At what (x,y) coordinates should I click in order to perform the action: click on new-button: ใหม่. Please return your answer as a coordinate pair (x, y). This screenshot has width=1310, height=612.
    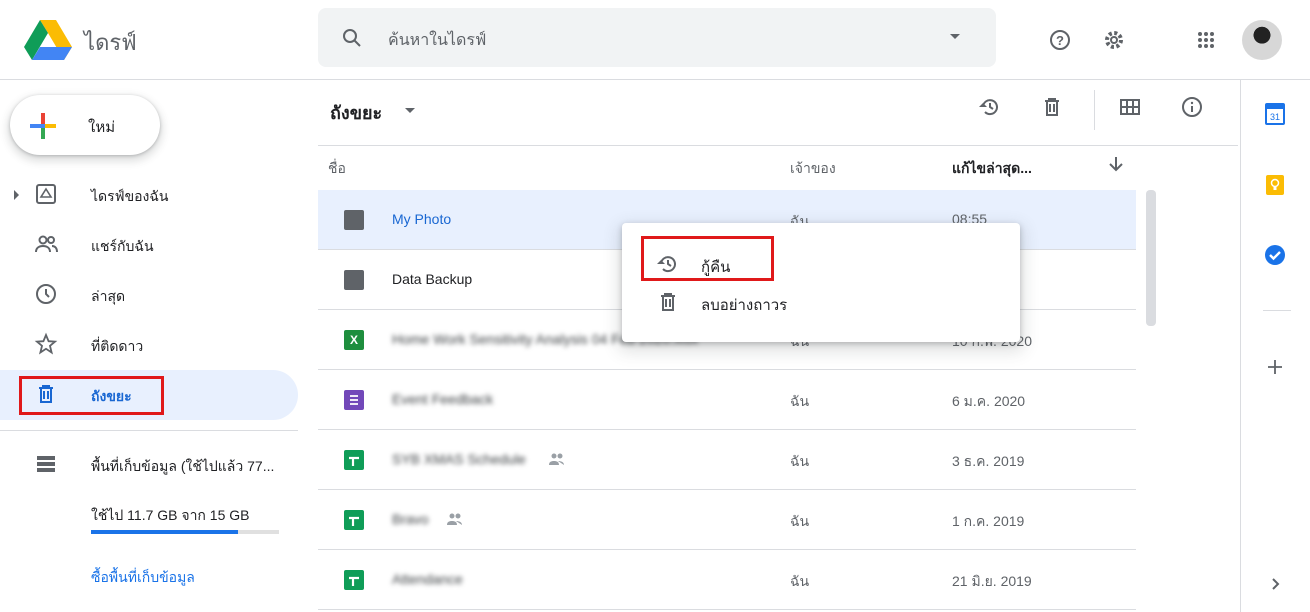
    Looking at the image, I should click on (85, 125).